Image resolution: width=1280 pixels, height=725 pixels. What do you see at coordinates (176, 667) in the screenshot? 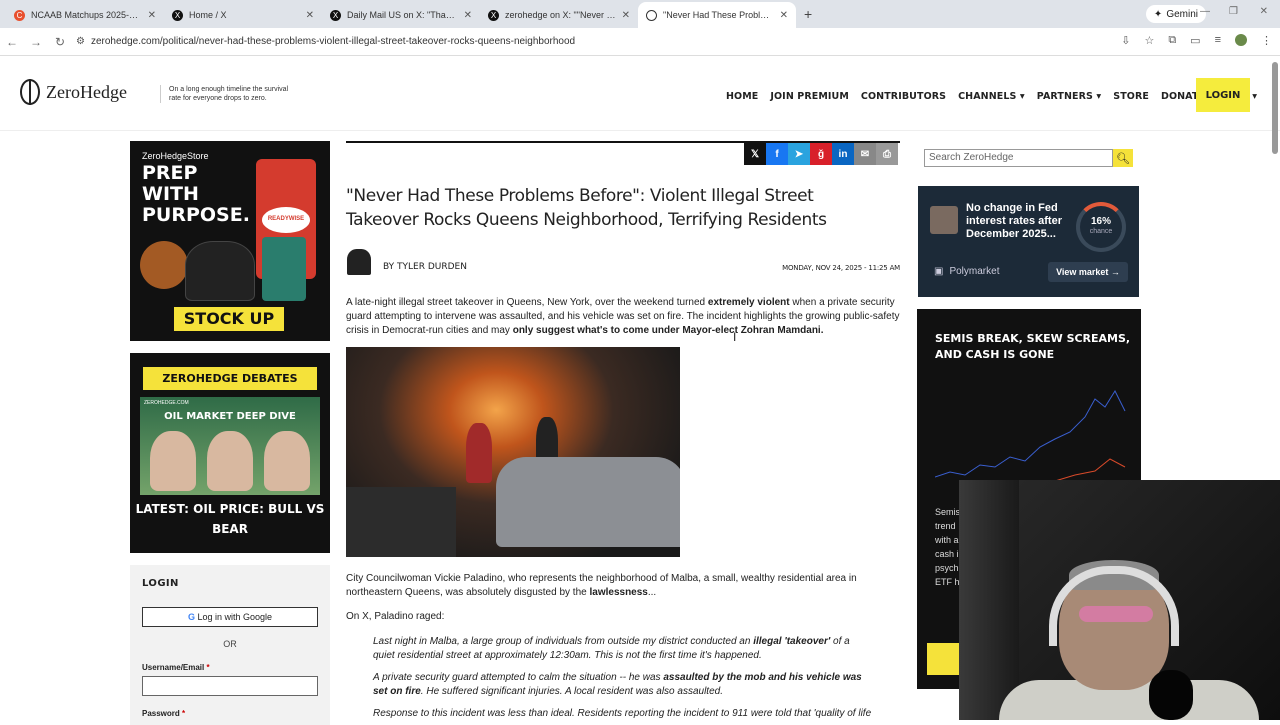
I see `username-label: Username/Email *` at bounding box center [176, 667].